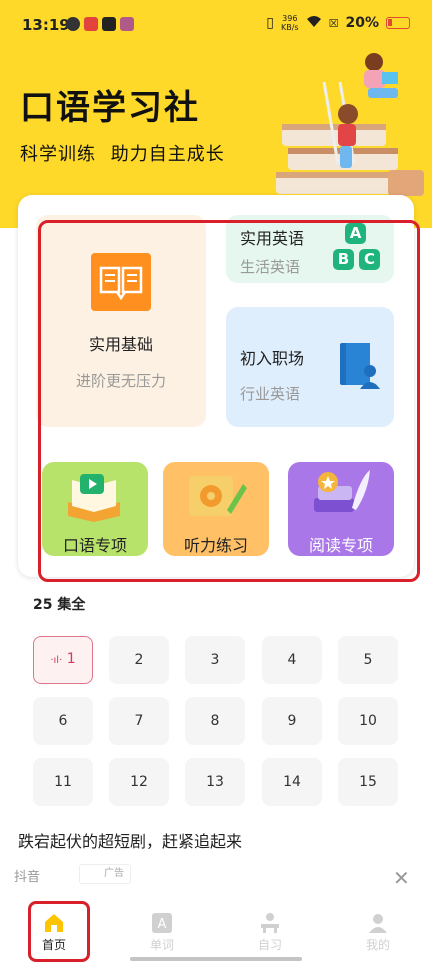 The width and height of the screenshot is (432, 964). I want to click on desk-study-icon, so click(270, 923).